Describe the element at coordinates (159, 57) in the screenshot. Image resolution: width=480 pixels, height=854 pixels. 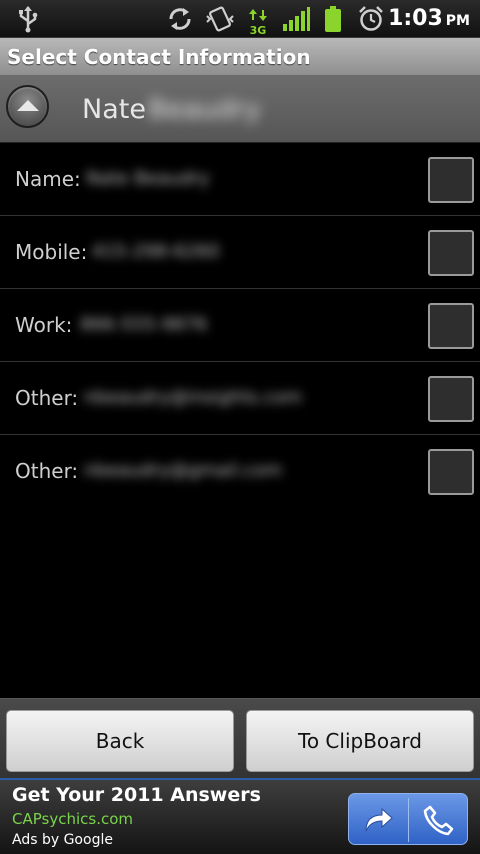
I see `page-title: Select Contact Information` at that location.